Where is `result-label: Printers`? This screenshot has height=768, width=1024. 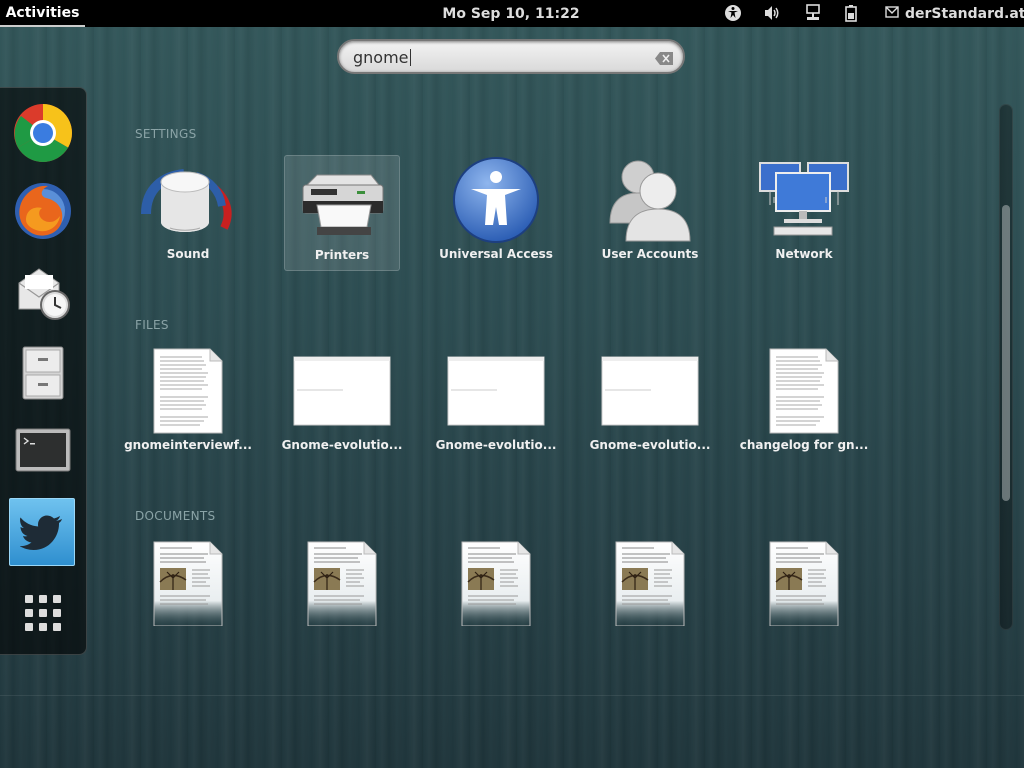
result-label: Printers is located at coordinates (342, 255).